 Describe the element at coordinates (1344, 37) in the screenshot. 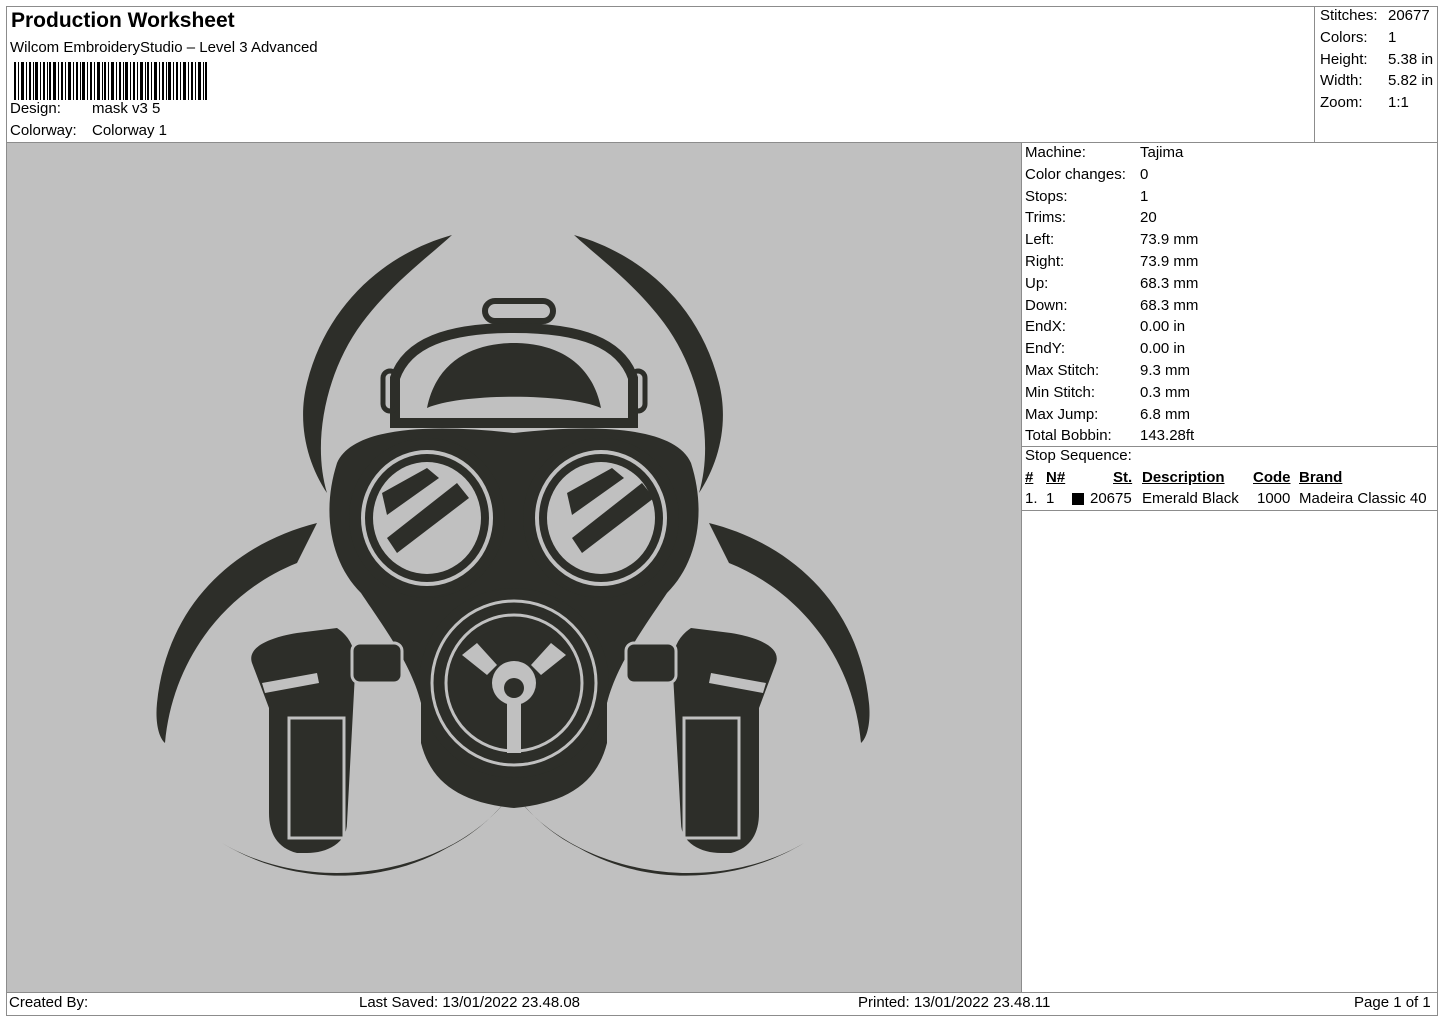

I see `summary-label: Colors:` at that location.